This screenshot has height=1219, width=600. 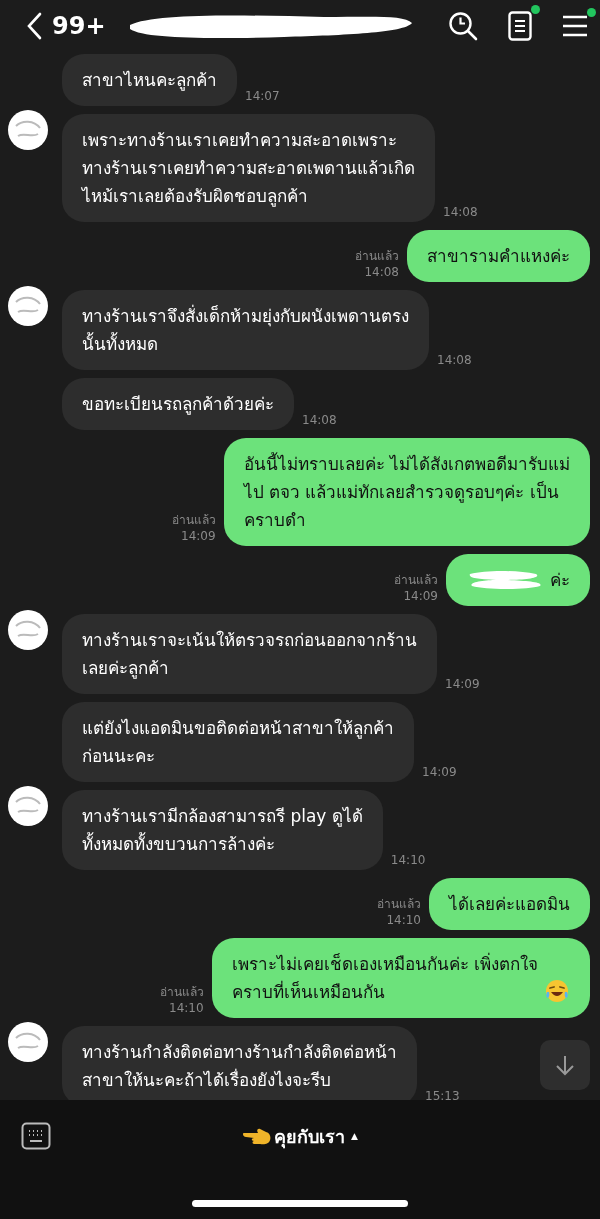 I want to click on message-time: 14:07, so click(x=262, y=96).